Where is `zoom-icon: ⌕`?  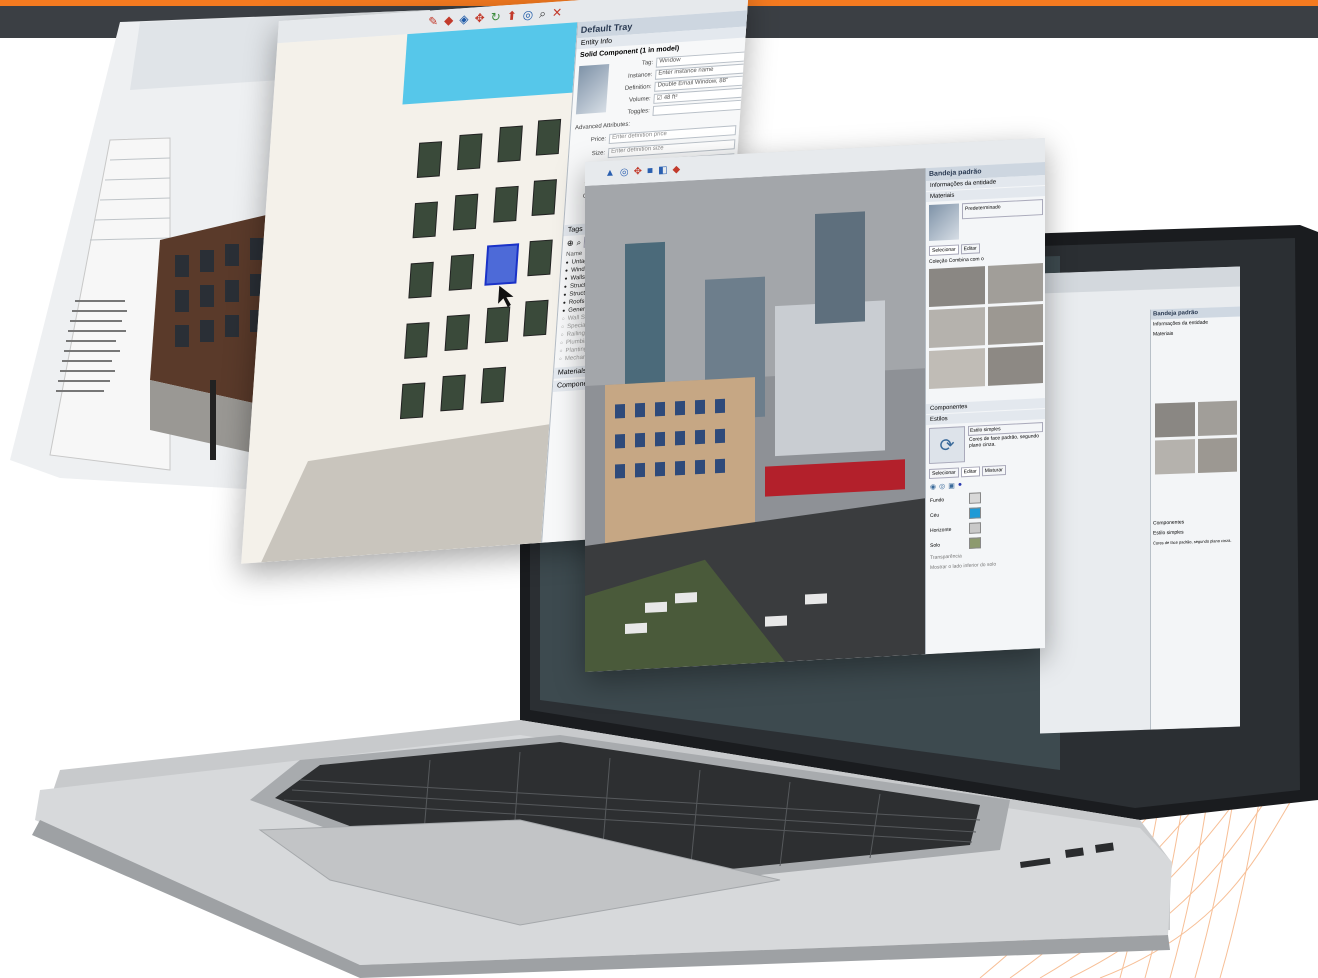 zoom-icon: ⌕ is located at coordinates (543, 14).